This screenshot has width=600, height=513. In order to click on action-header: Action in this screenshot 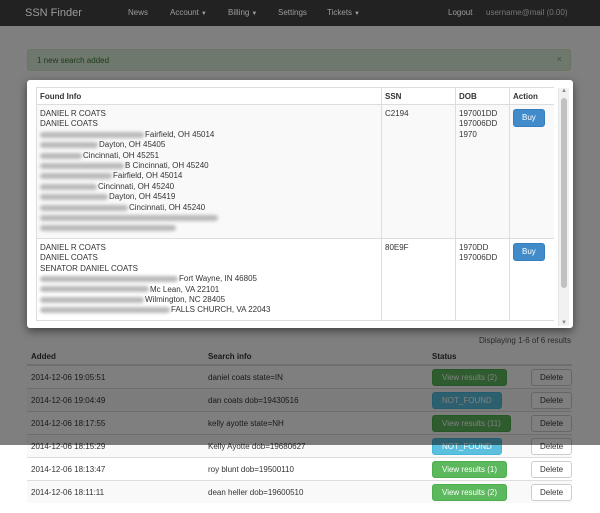, I will do `click(531, 96)`.